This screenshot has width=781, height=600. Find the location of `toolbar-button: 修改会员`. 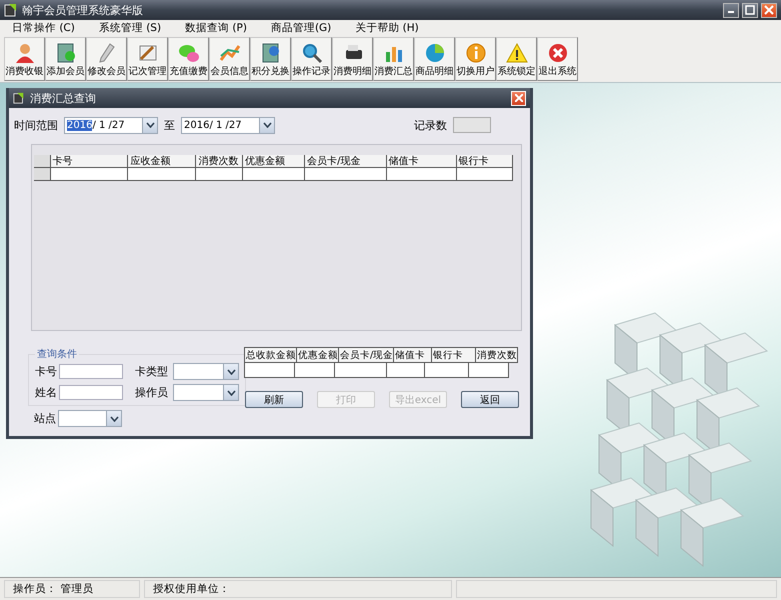

toolbar-button: 修改会员 is located at coordinates (106, 59).